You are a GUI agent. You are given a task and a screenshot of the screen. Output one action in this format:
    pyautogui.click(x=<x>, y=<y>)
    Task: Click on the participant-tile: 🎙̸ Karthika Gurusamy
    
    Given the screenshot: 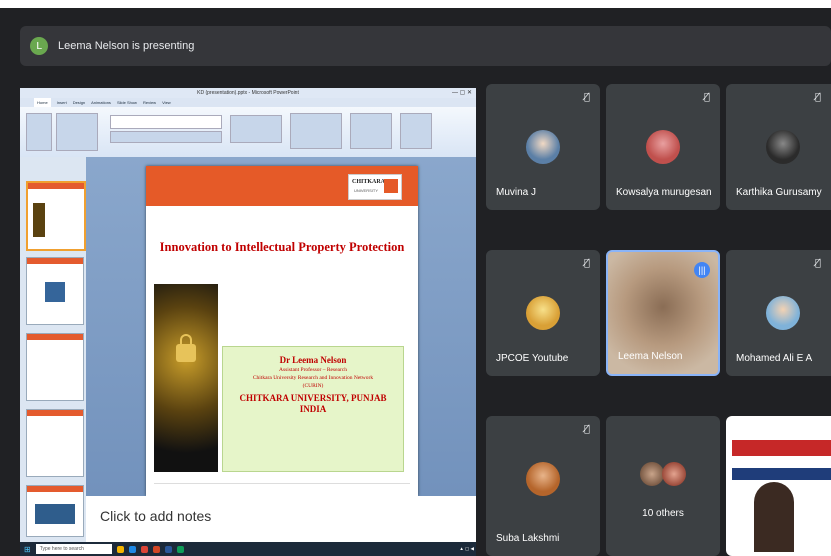 What is the action you would take?
    pyautogui.click(x=778, y=147)
    